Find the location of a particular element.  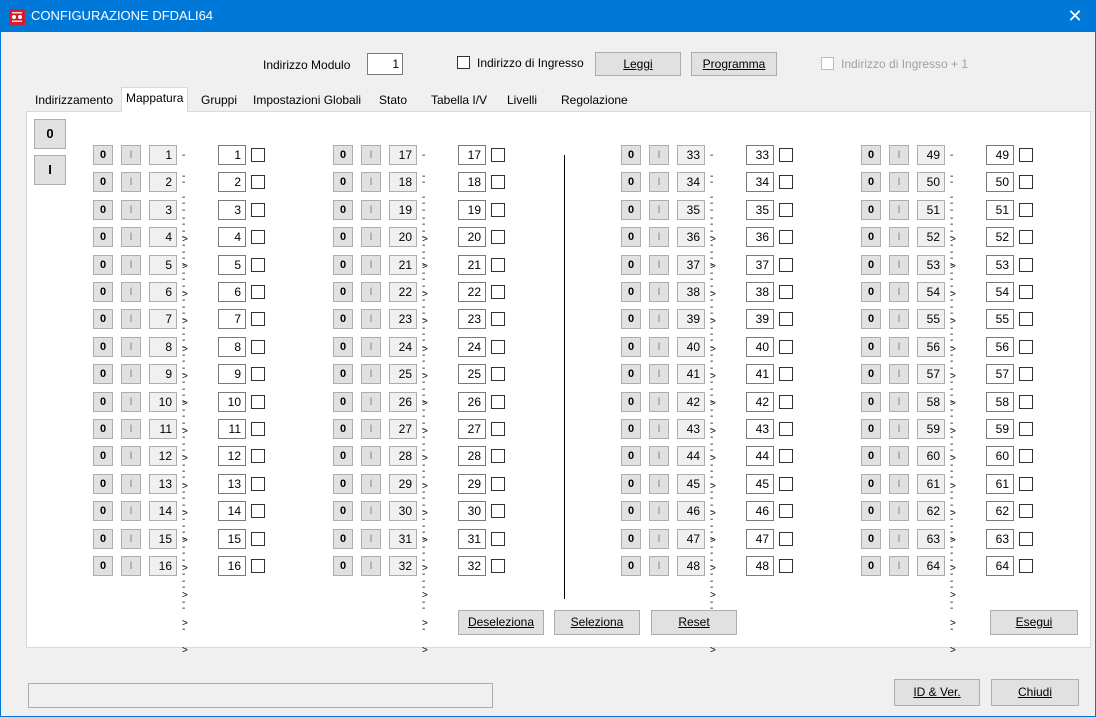

target-address-input: 9 is located at coordinates (232, 374).